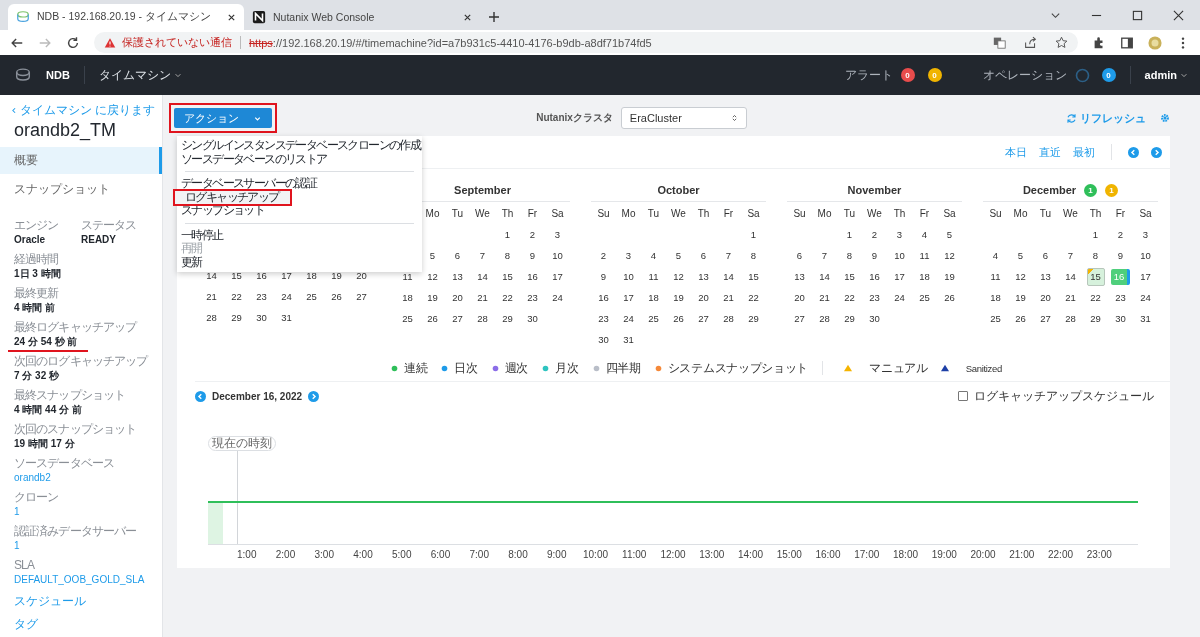 The width and height of the screenshot is (1200, 637). I want to click on menu-item: ログキャッチアップ, so click(232, 197).